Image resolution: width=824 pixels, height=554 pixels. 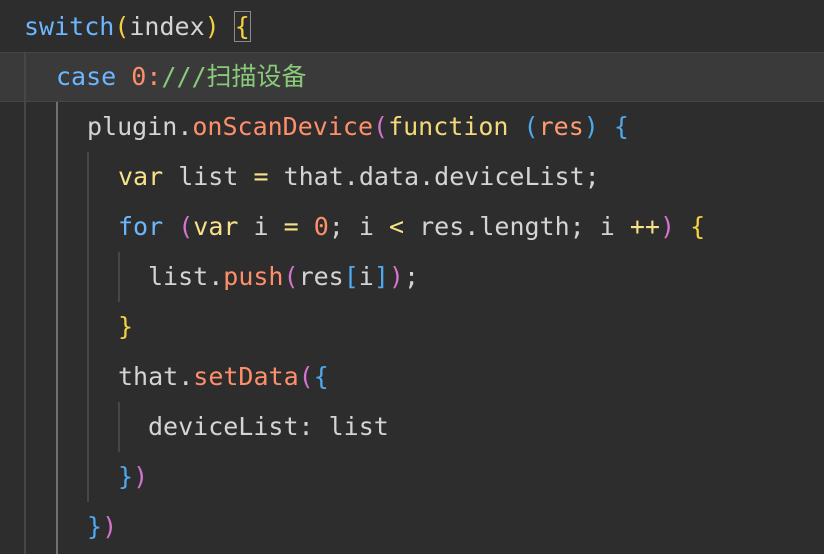 I want to click on comment-token: ///扫描设备, so click(x=234, y=76).